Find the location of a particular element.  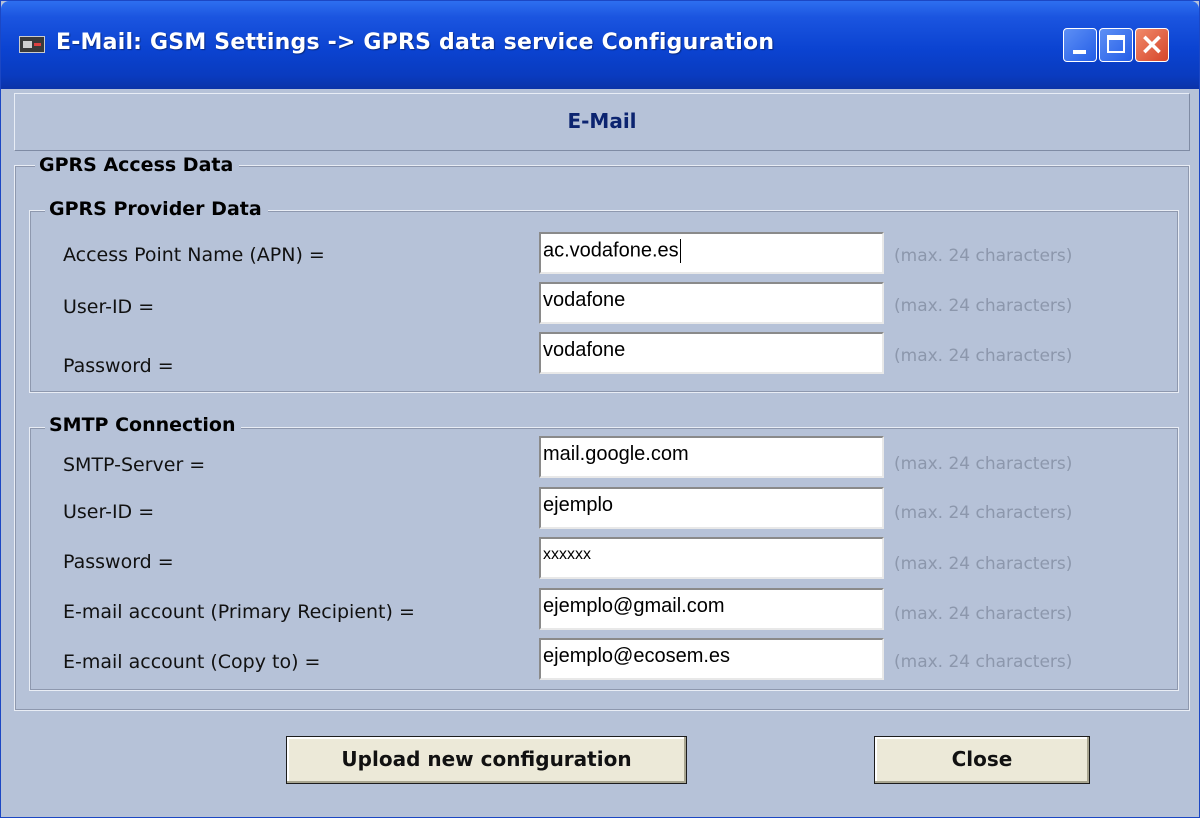

provider-password-label: Password = is located at coordinates (118, 366).